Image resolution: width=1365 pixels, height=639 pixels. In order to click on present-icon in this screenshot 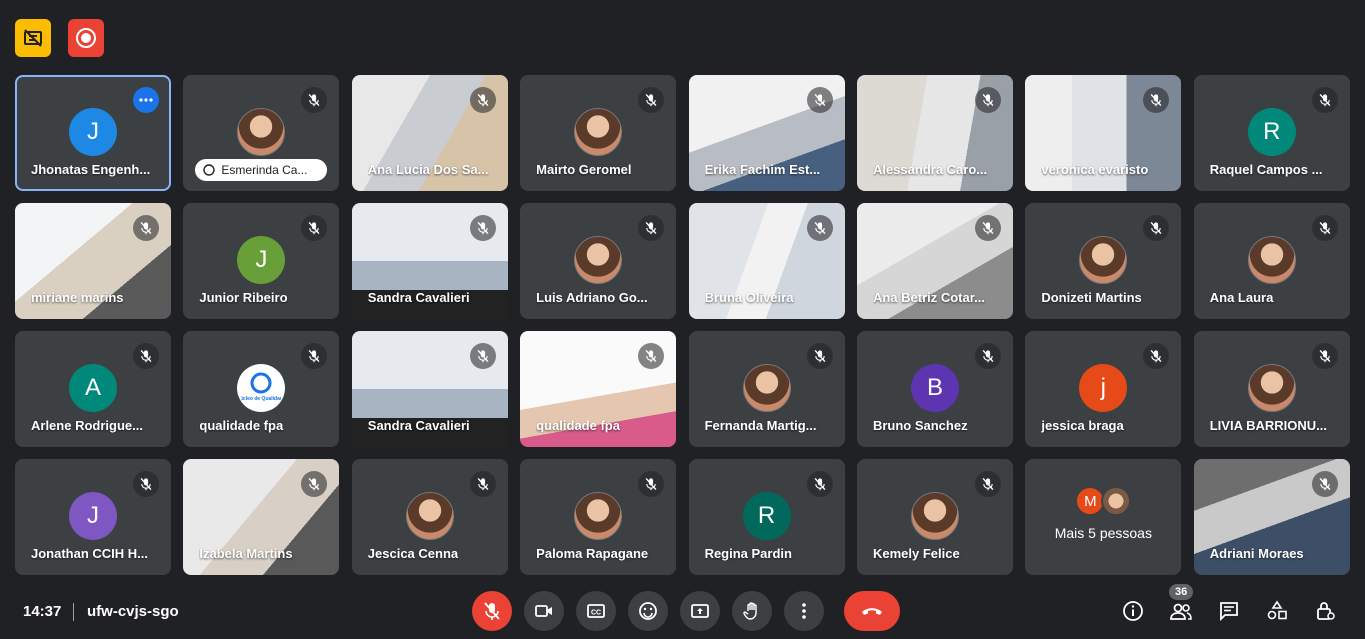, I will do `click(700, 611)`.